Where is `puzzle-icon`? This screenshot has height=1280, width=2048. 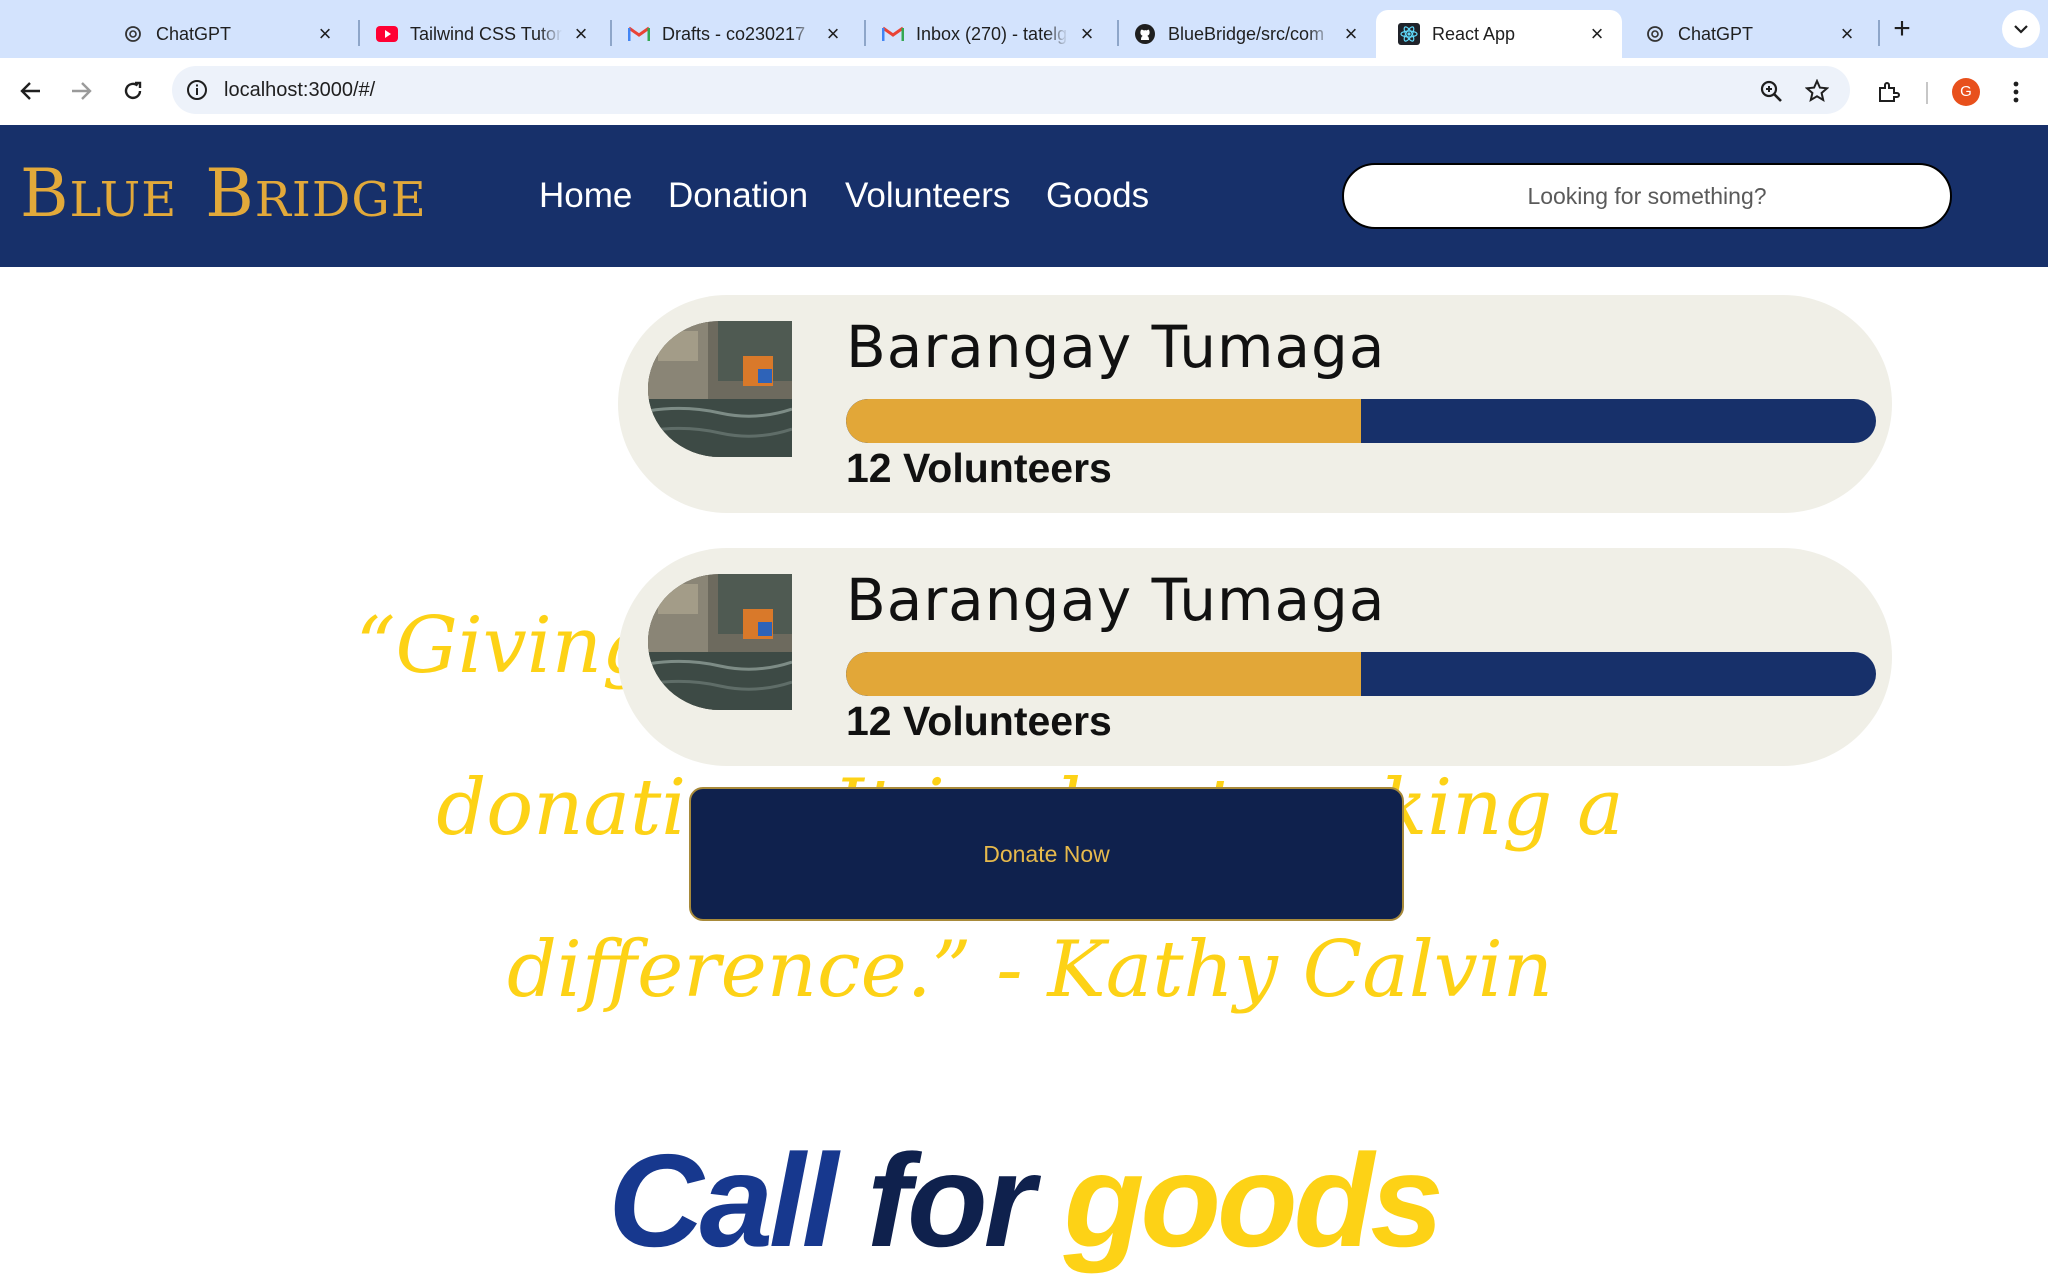
puzzle-icon is located at coordinates (1889, 92).